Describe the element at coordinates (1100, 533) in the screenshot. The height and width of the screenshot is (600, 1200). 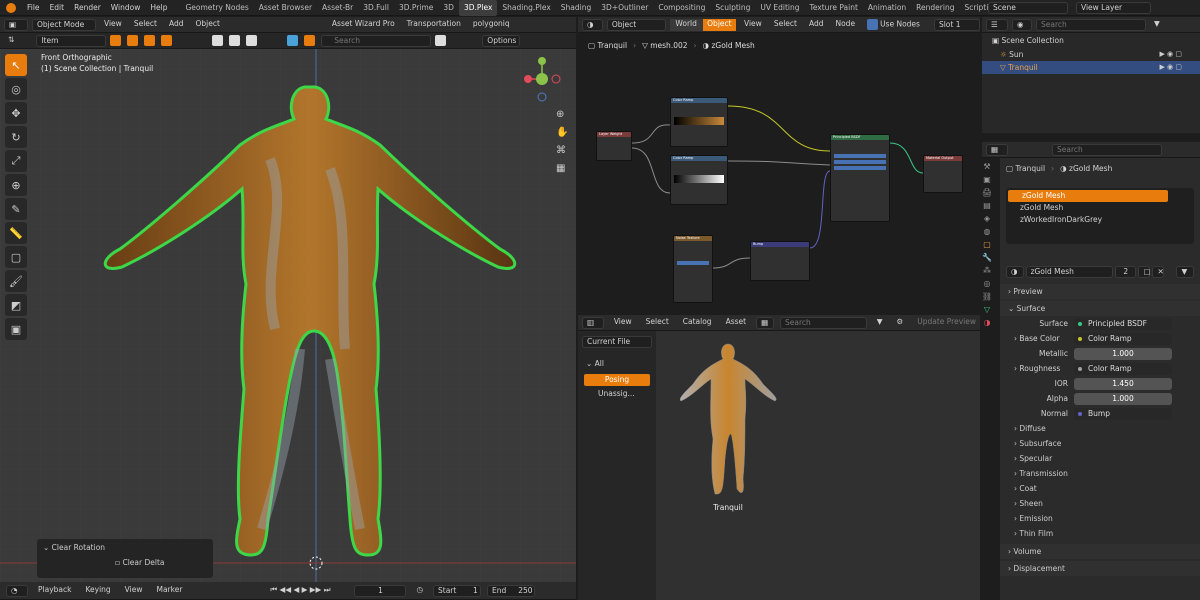
I see `thin-film-section: › Thin Film` at that location.